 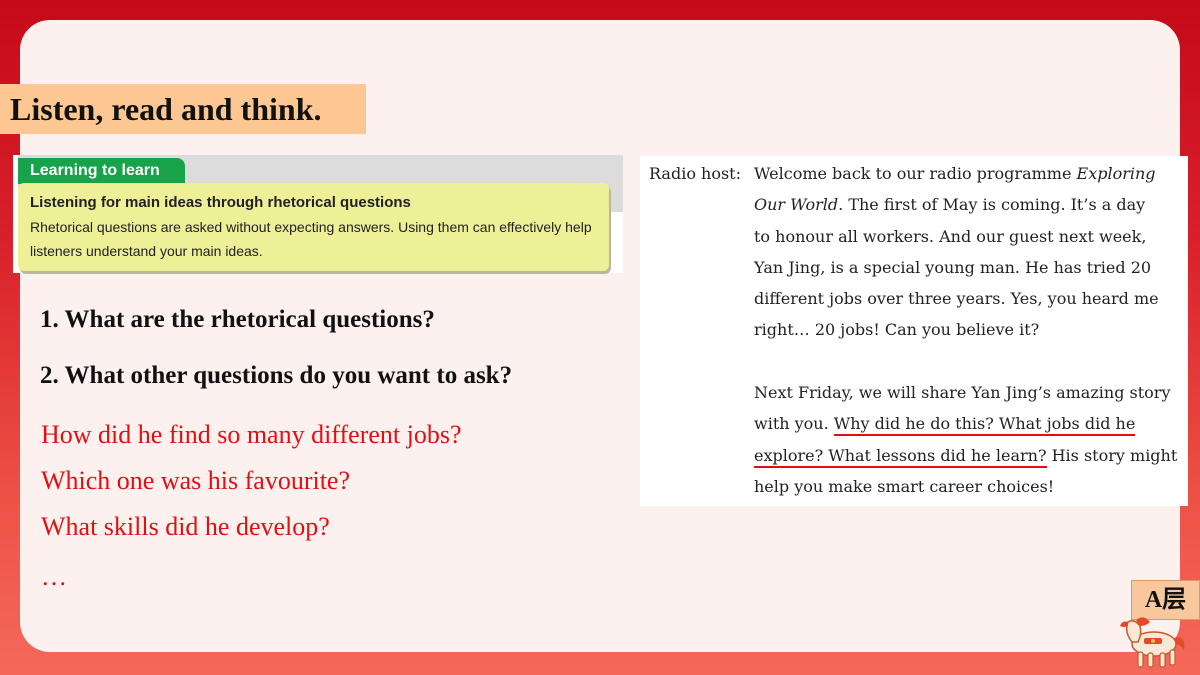 What do you see at coordinates (1152, 642) in the screenshot?
I see `horse-mascot-icon` at bounding box center [1152, 642].